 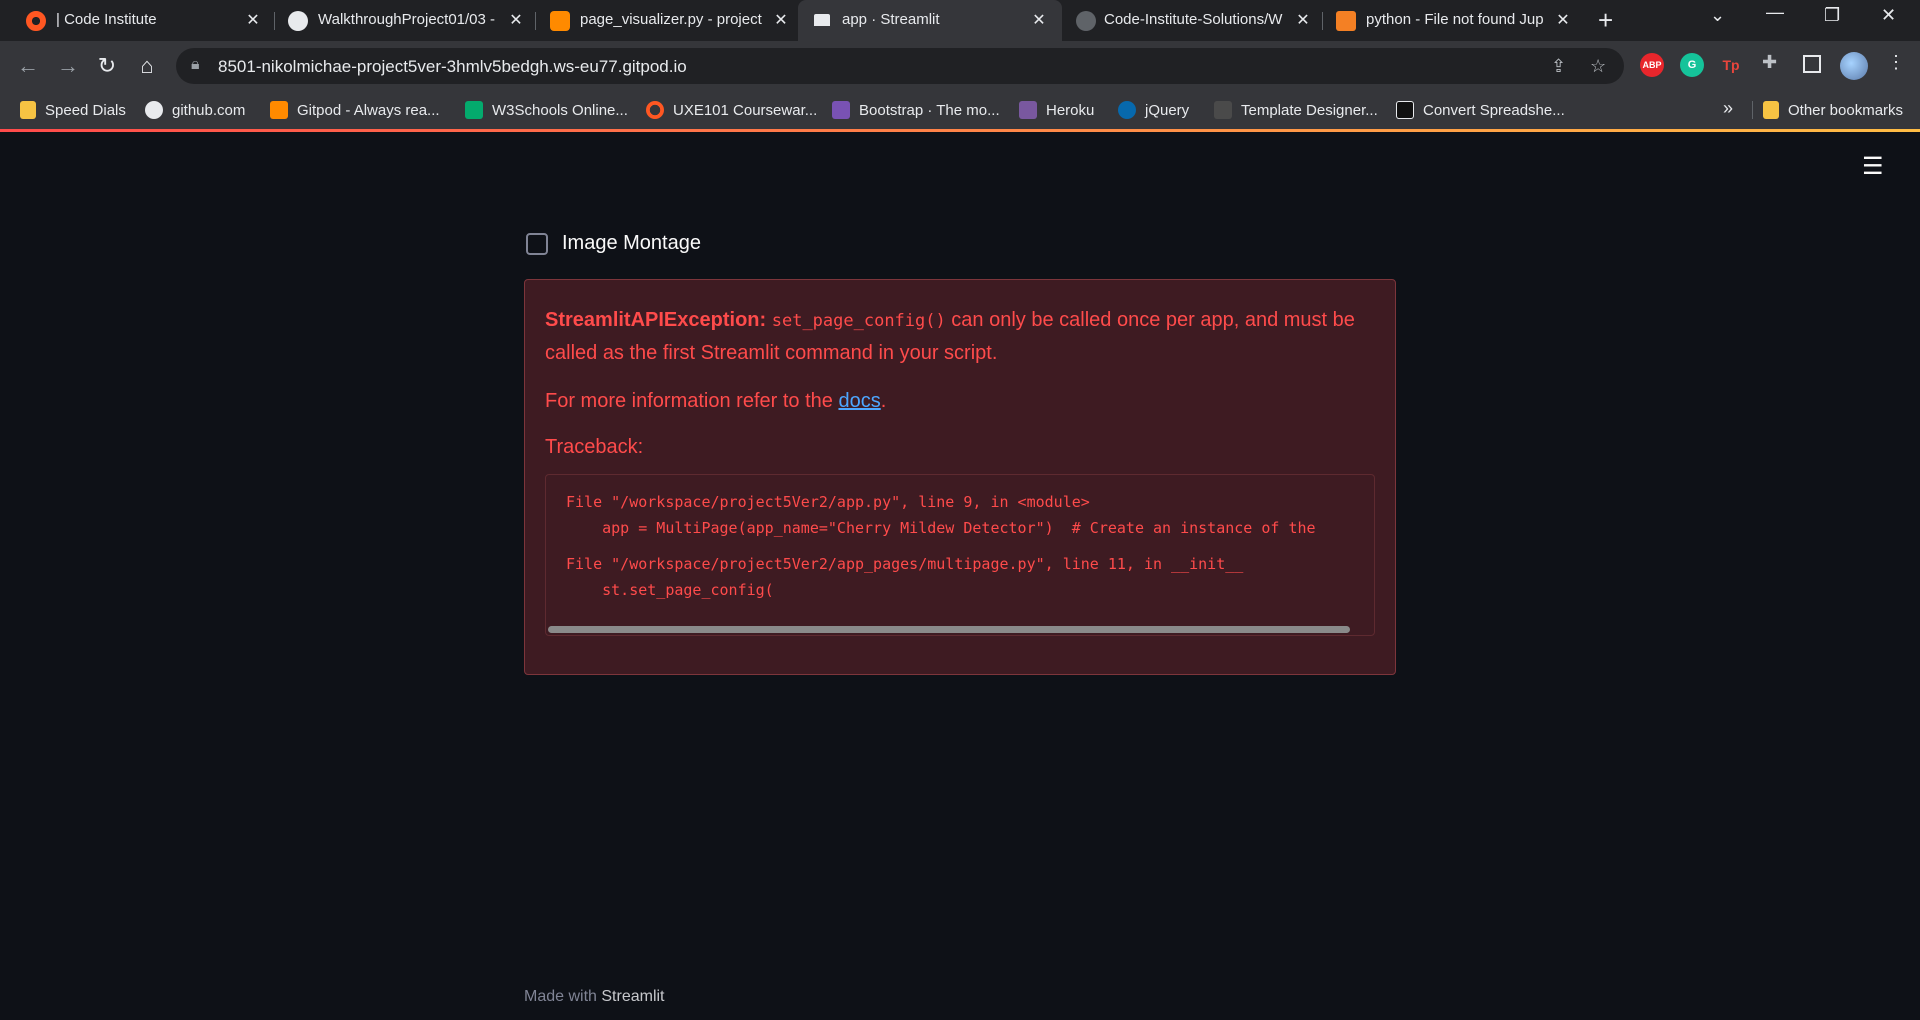 I want to click on new-tab-plus-icon: +, so click(x=1605, y=20).